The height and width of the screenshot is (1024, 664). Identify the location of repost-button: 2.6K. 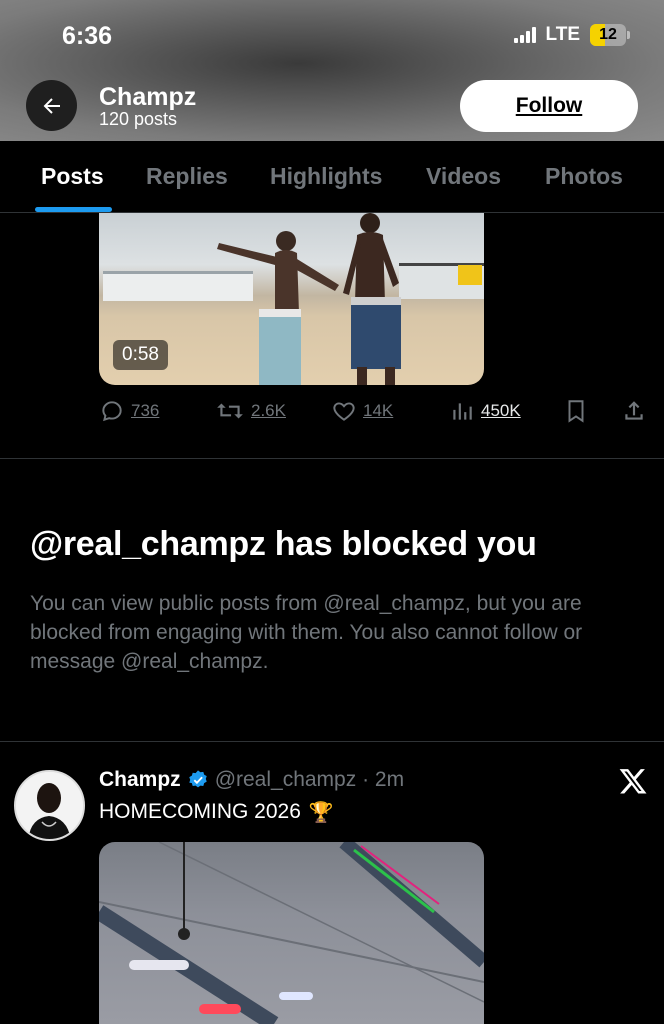
(250, 411).